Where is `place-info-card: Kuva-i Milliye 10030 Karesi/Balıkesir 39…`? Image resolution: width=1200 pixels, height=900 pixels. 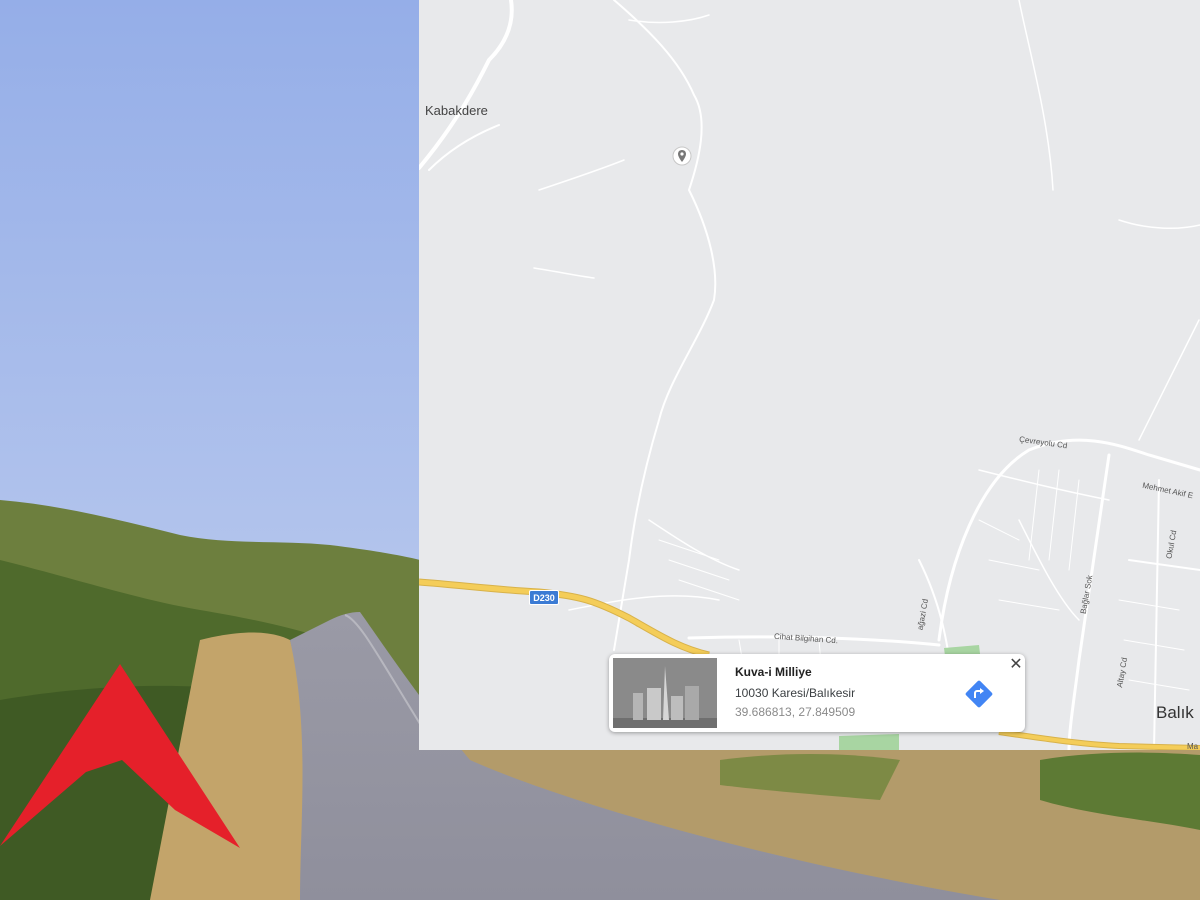 place-info-card: Kuva-i Milliye 10030 Karesi/Balıkesir 39… is located at coordinates (817, 693).